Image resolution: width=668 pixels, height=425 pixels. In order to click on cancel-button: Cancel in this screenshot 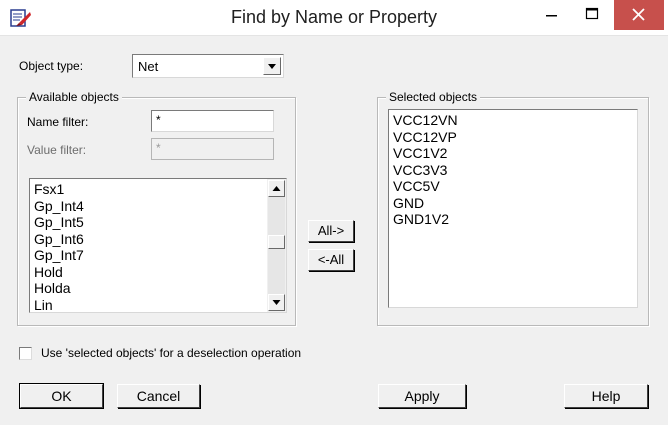, I will do `click(158, 396)`.